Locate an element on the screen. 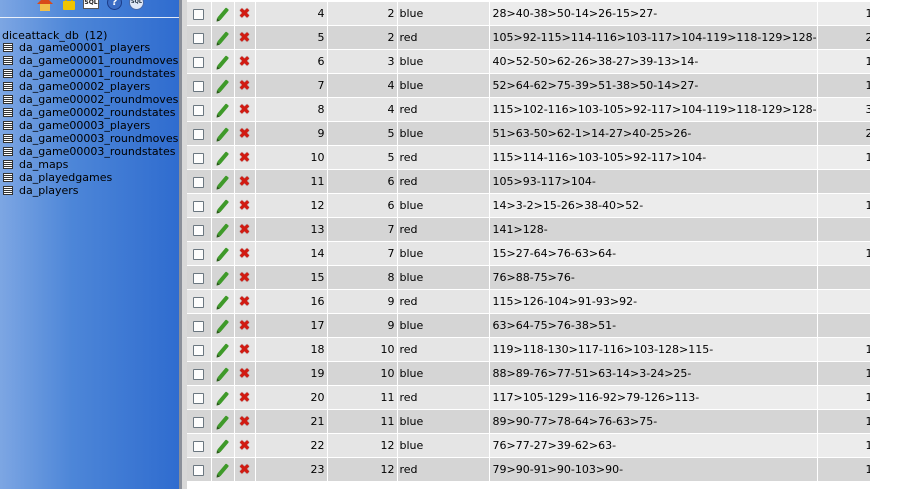  table-list-item: da_game00003_players is located at coordinates (89, 125).